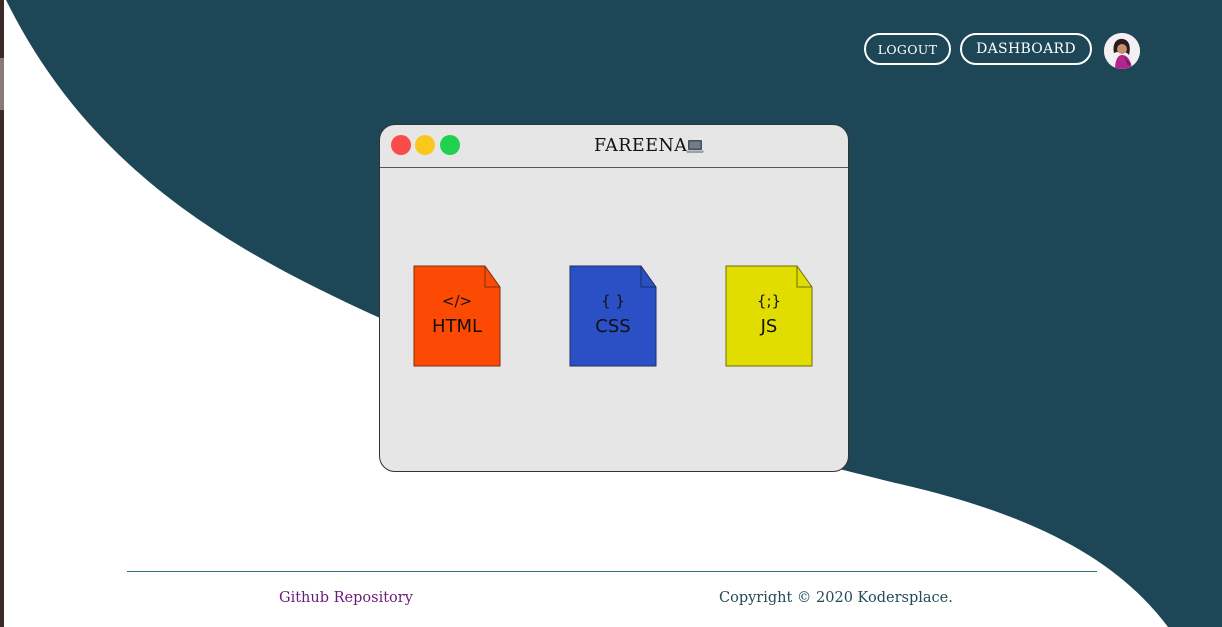  I want to click on window-titlebar: FAREENA, so click(614, 146).